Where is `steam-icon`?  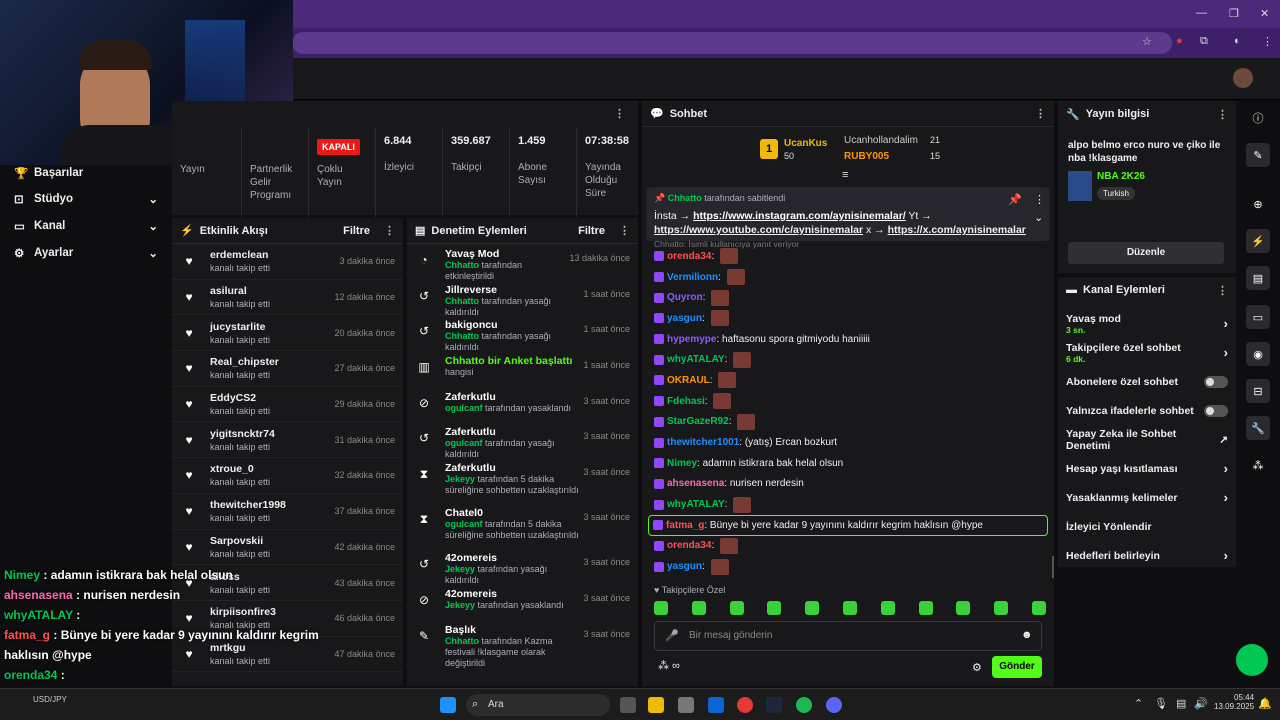
steam-icon is located at coordinates (774, 705).